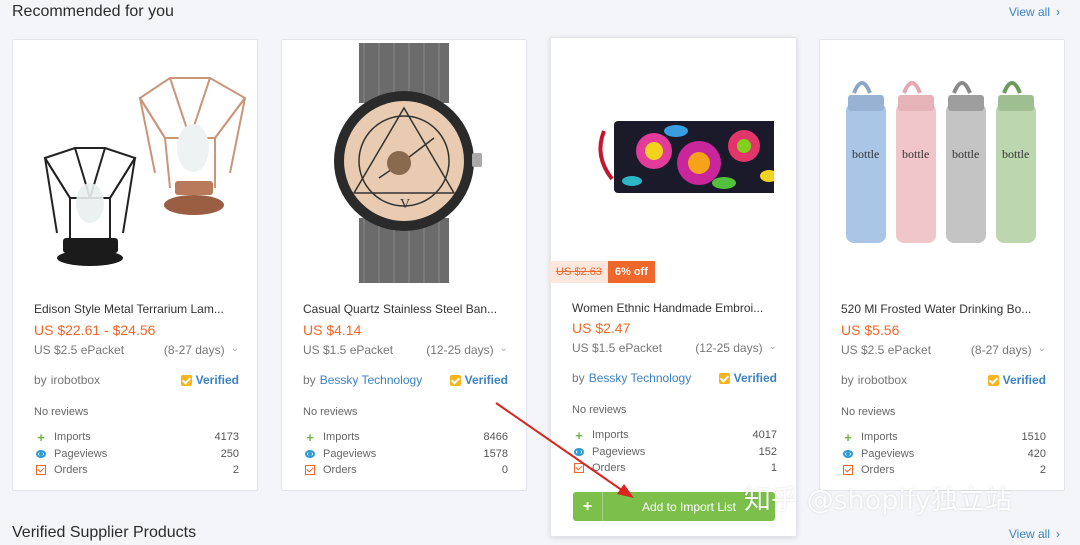 The image size is (1080, 545). I want to click on product-price: US $4.14, so click(332, 330).